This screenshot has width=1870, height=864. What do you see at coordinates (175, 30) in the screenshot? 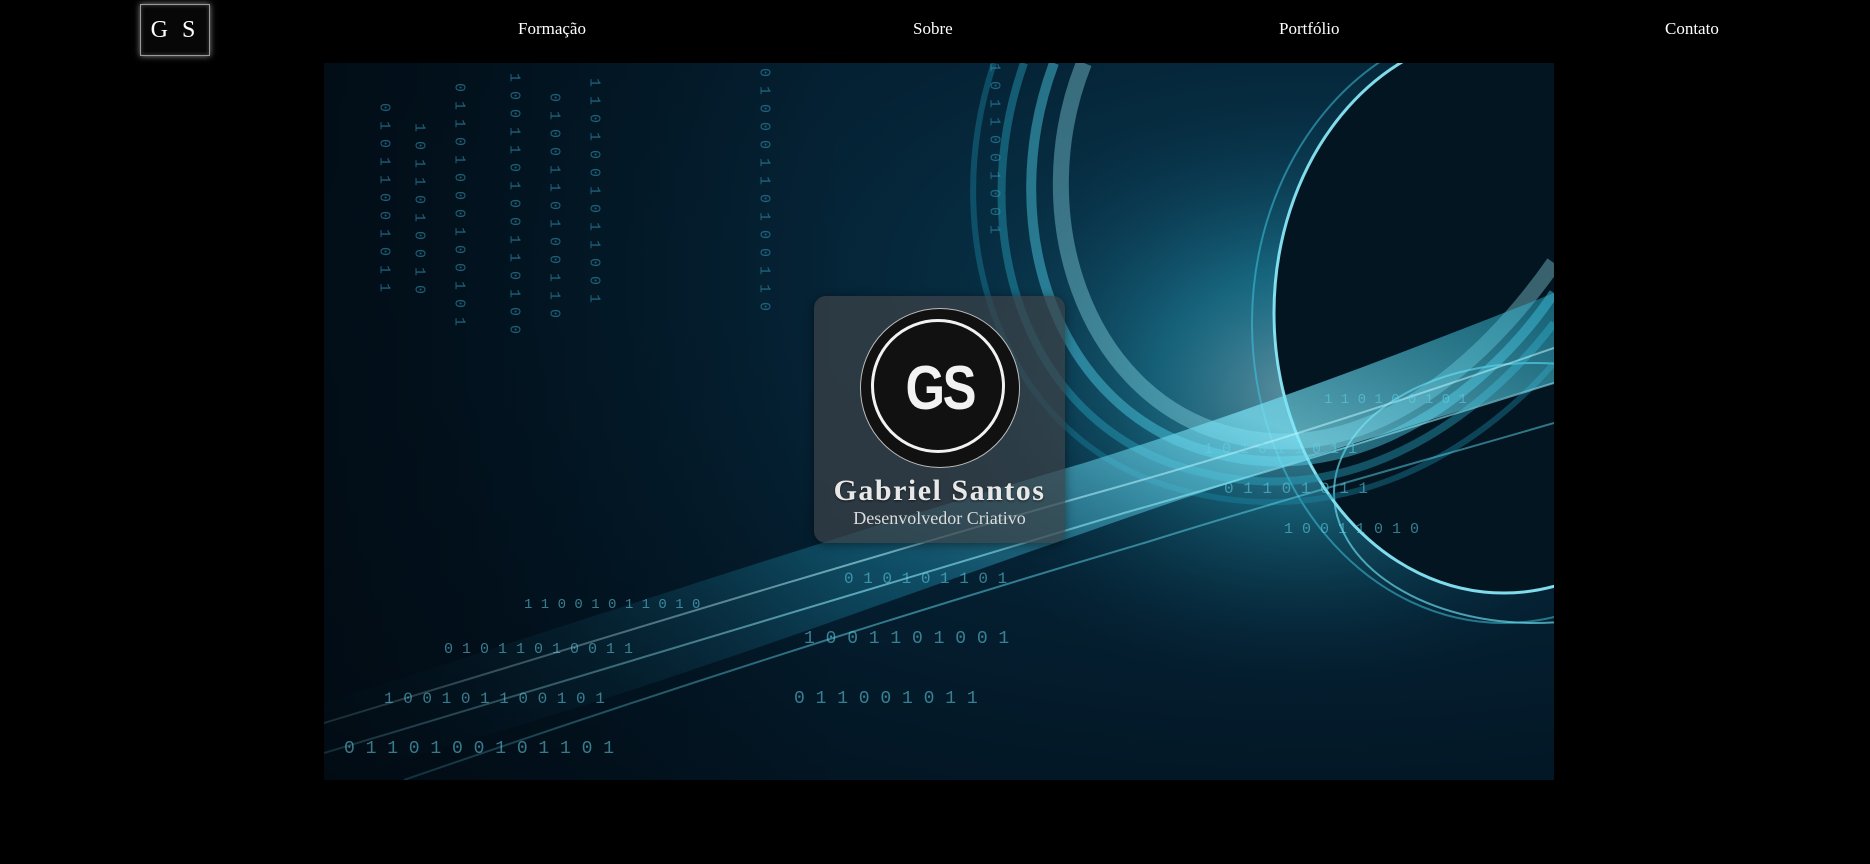
I see `site-logo: G S` at bounding box center [175, 30].